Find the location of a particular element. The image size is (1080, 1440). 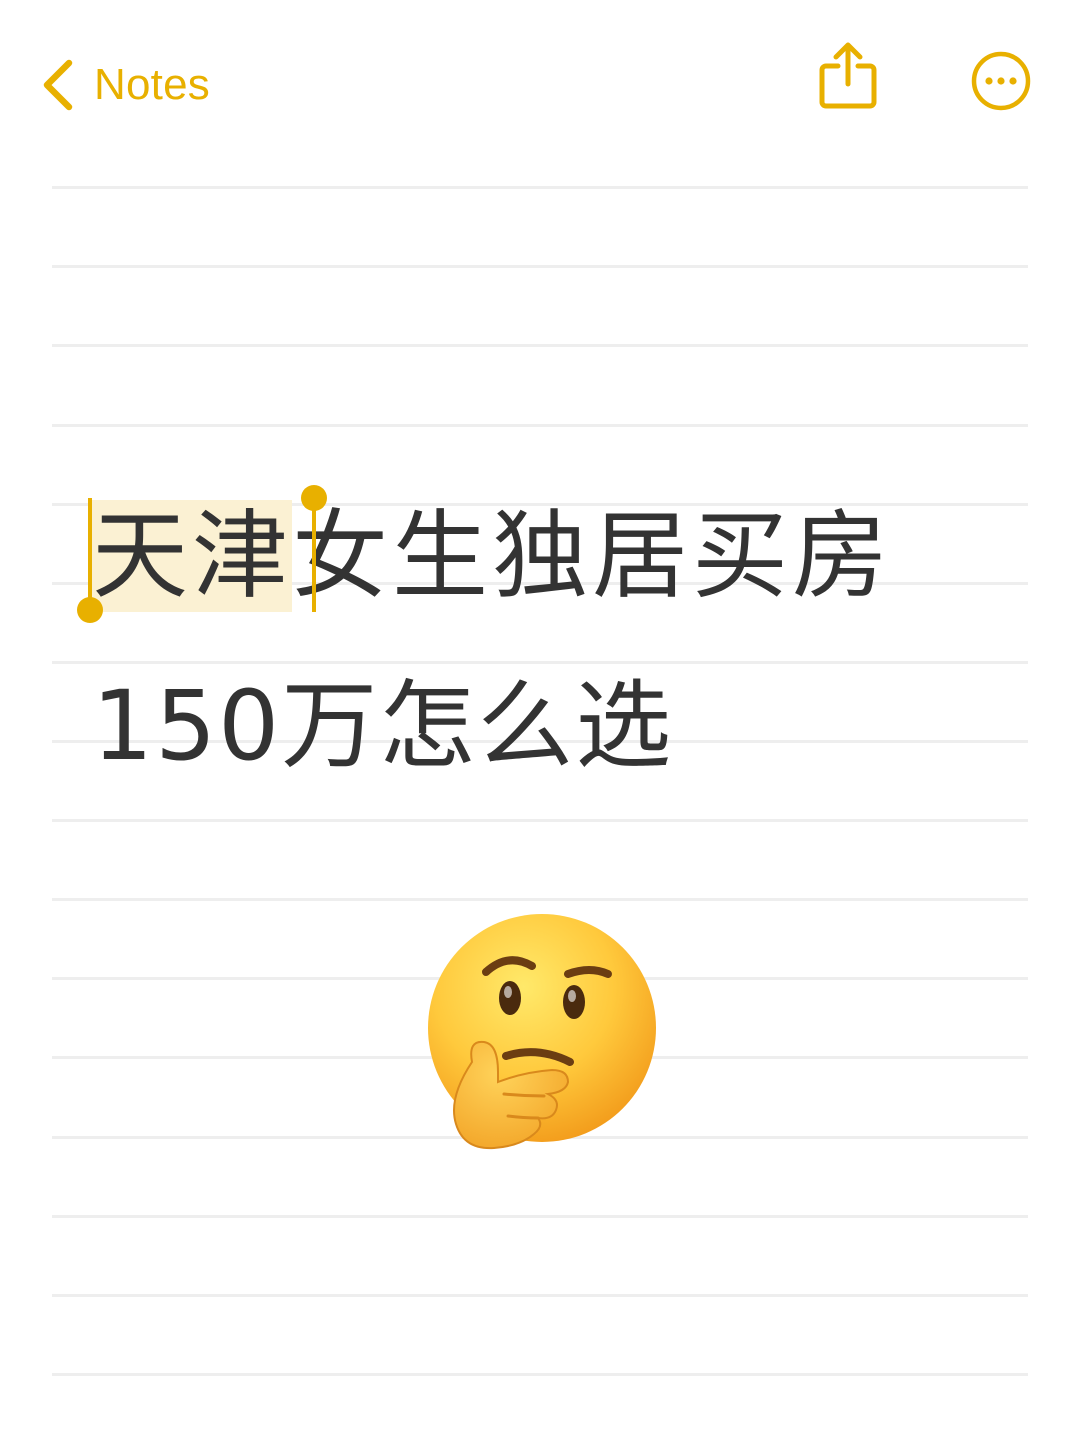

back-button: Notes is located at coordinates (124, 85).